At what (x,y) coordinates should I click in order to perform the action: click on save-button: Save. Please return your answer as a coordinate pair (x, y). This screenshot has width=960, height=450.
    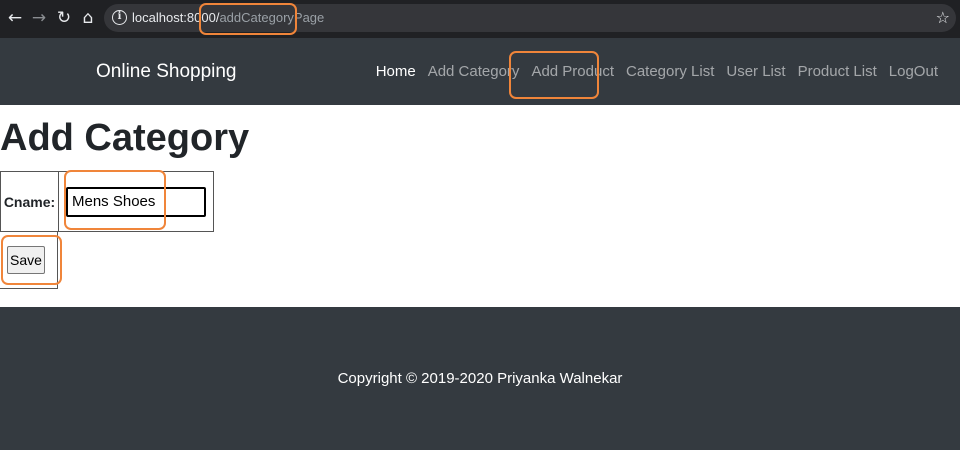
    Looking at the image, I should click on (26, 260).